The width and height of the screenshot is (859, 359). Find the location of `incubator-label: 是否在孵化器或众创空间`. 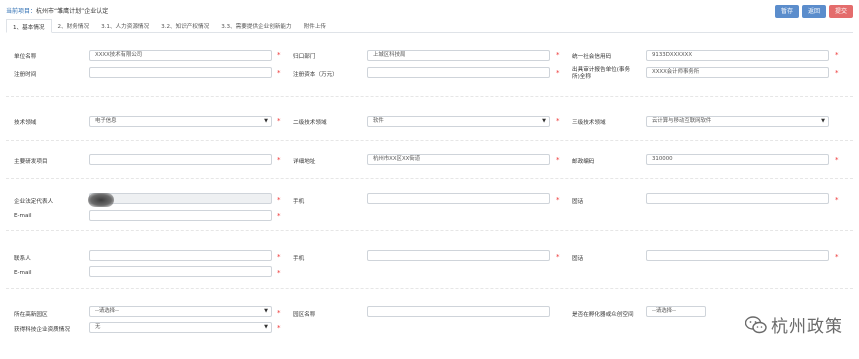

incubator-label: 是否在孵化器或众创空间 is located at coordinates (603, 315).